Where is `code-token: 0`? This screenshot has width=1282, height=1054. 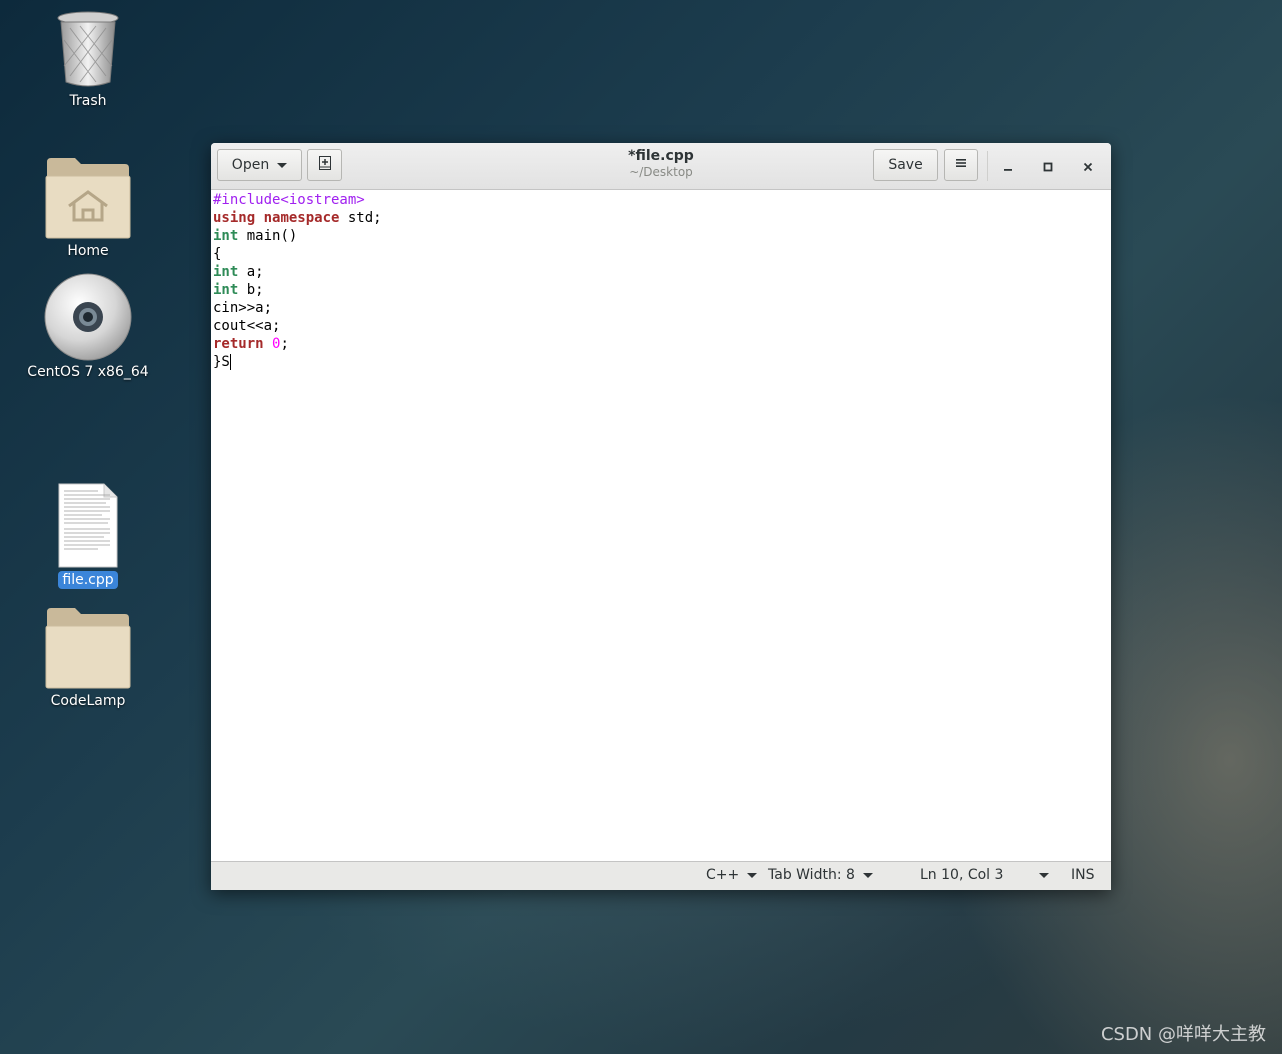 code-token: 0 is located at coordinates (276, 344).